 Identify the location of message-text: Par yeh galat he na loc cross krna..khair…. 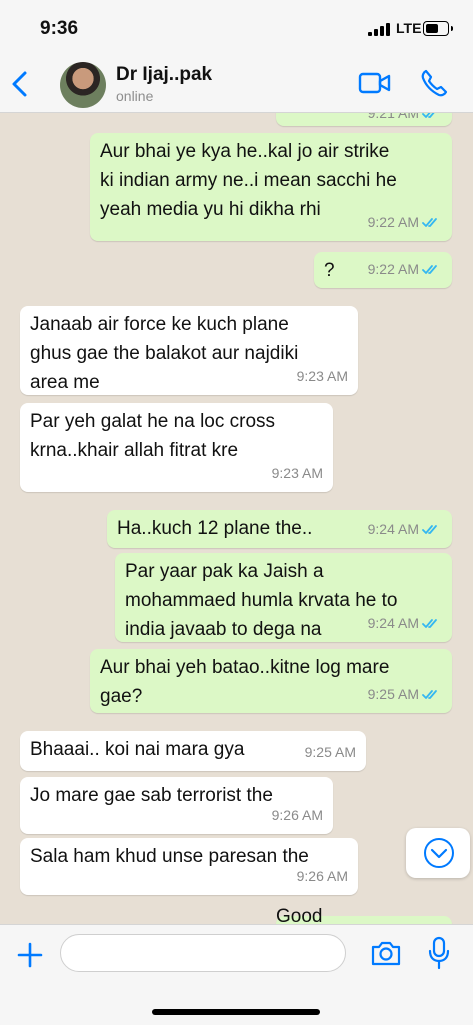
(152, 436).